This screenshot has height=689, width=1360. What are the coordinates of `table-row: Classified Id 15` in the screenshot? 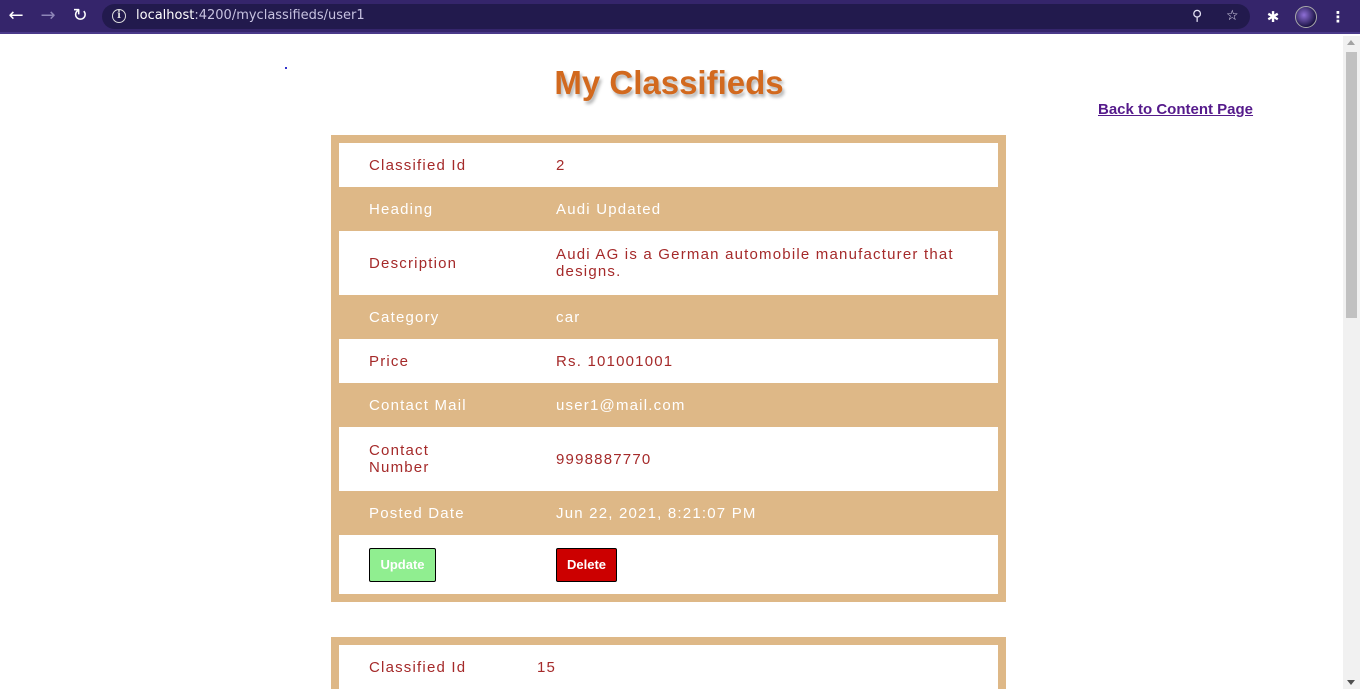 It's located at (668, 667).